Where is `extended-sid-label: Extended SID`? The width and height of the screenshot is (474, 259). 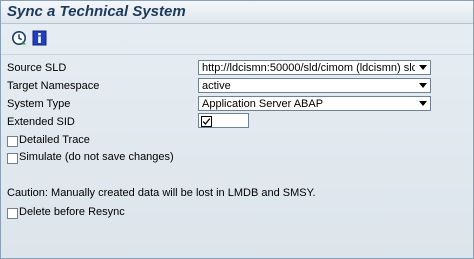 extended-sid-label: Extended SID is located at coordinates (41, 122).